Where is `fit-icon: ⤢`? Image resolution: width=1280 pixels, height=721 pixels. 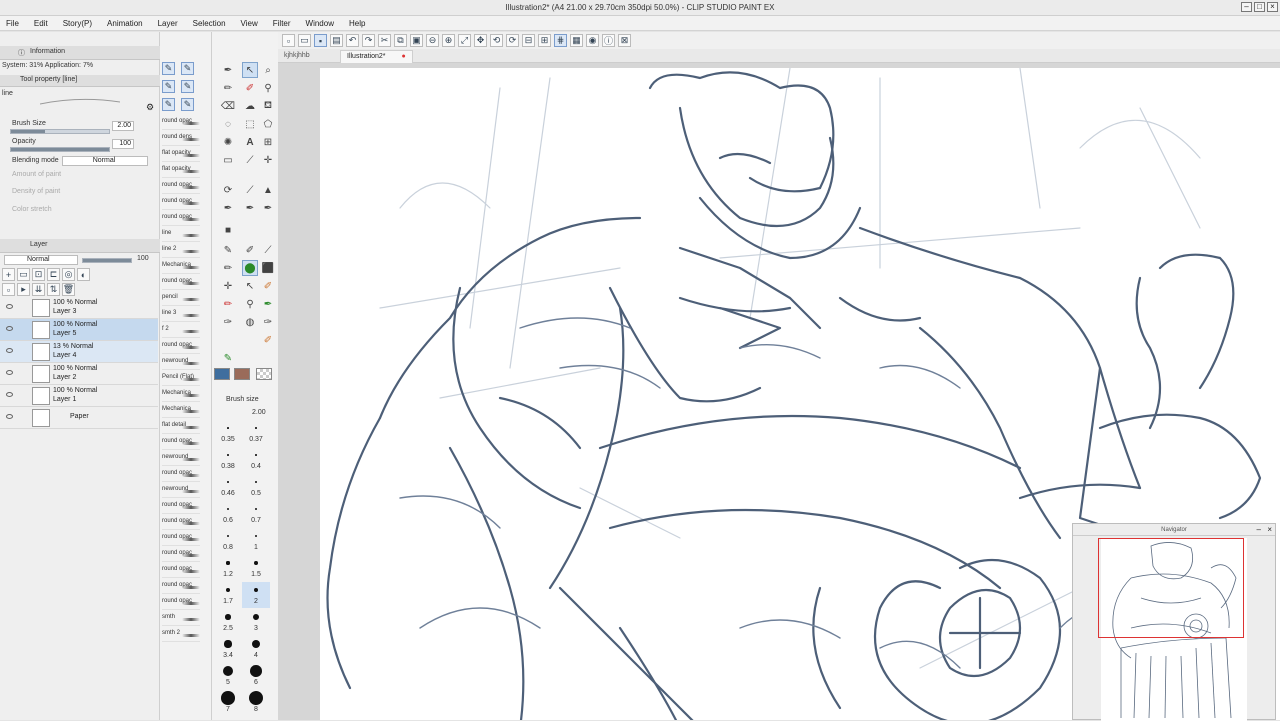
fit-icon: ⤢ is located at coordinates (464, 40).